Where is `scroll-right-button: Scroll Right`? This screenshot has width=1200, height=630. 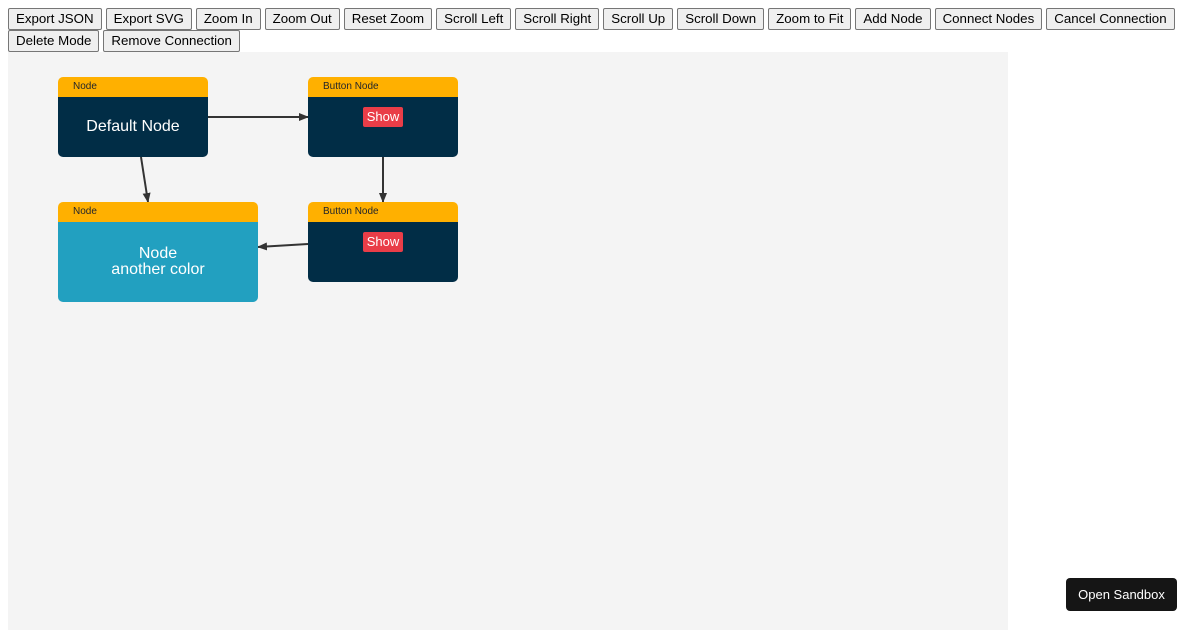
scroll-right-button: Scroll Right is located at coordinates (557, 19).